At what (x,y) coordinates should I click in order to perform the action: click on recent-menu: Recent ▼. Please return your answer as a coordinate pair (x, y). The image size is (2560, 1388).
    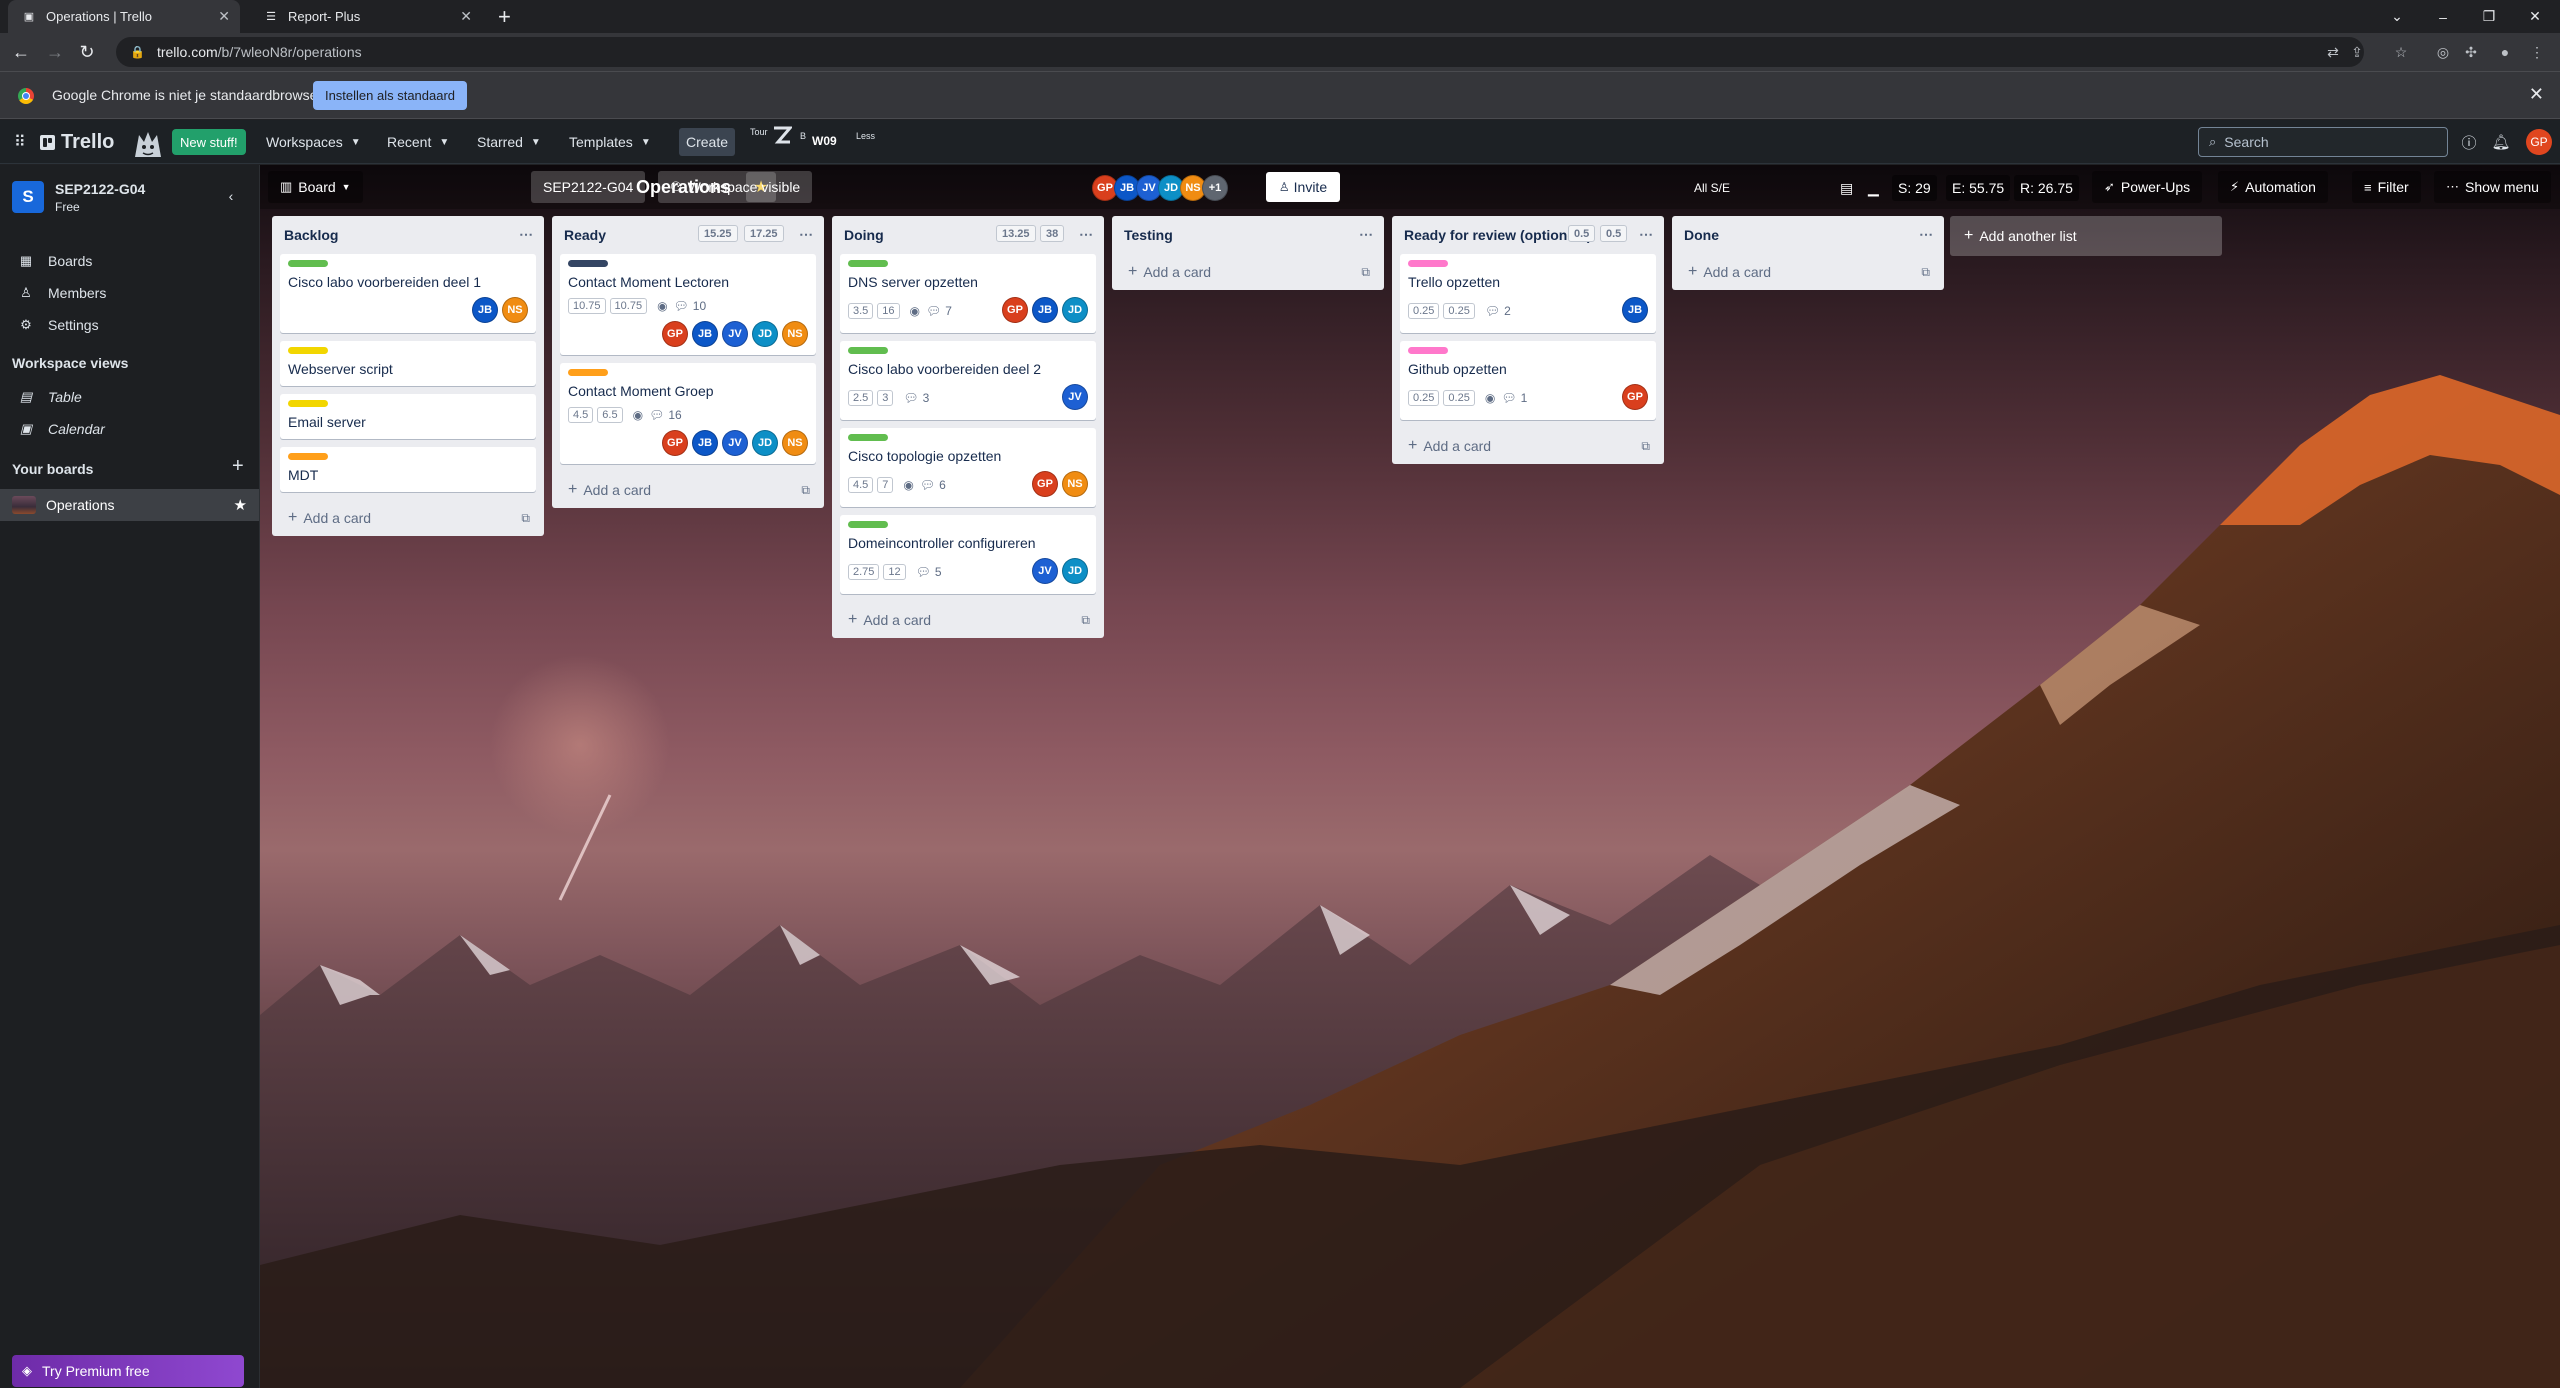
    Looking at the image, I should click on (418, 142).